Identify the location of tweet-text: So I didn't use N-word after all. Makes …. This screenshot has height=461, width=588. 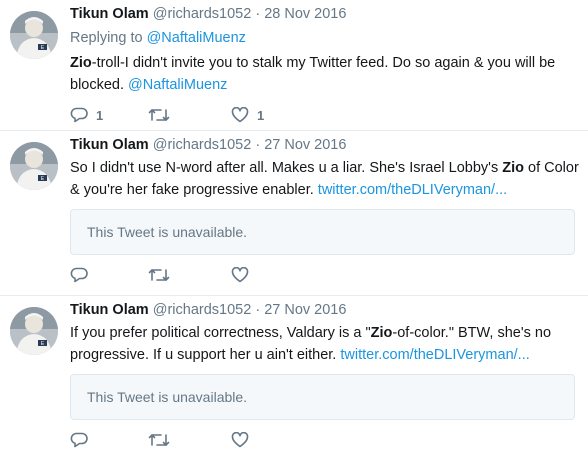
(325, 179).